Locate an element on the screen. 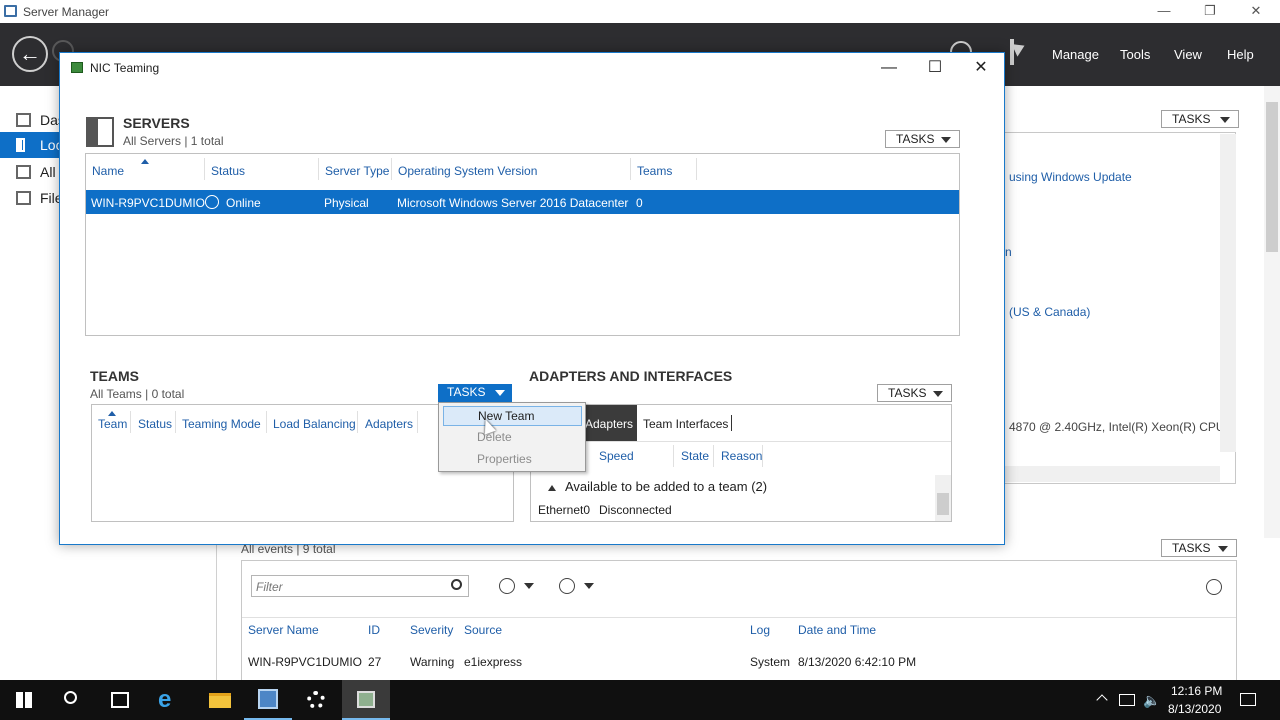 The height and width of the screenshot is (720, 1280). teams-tasks-menu: New Team Delete Properties is located at coordinates (512, 437).